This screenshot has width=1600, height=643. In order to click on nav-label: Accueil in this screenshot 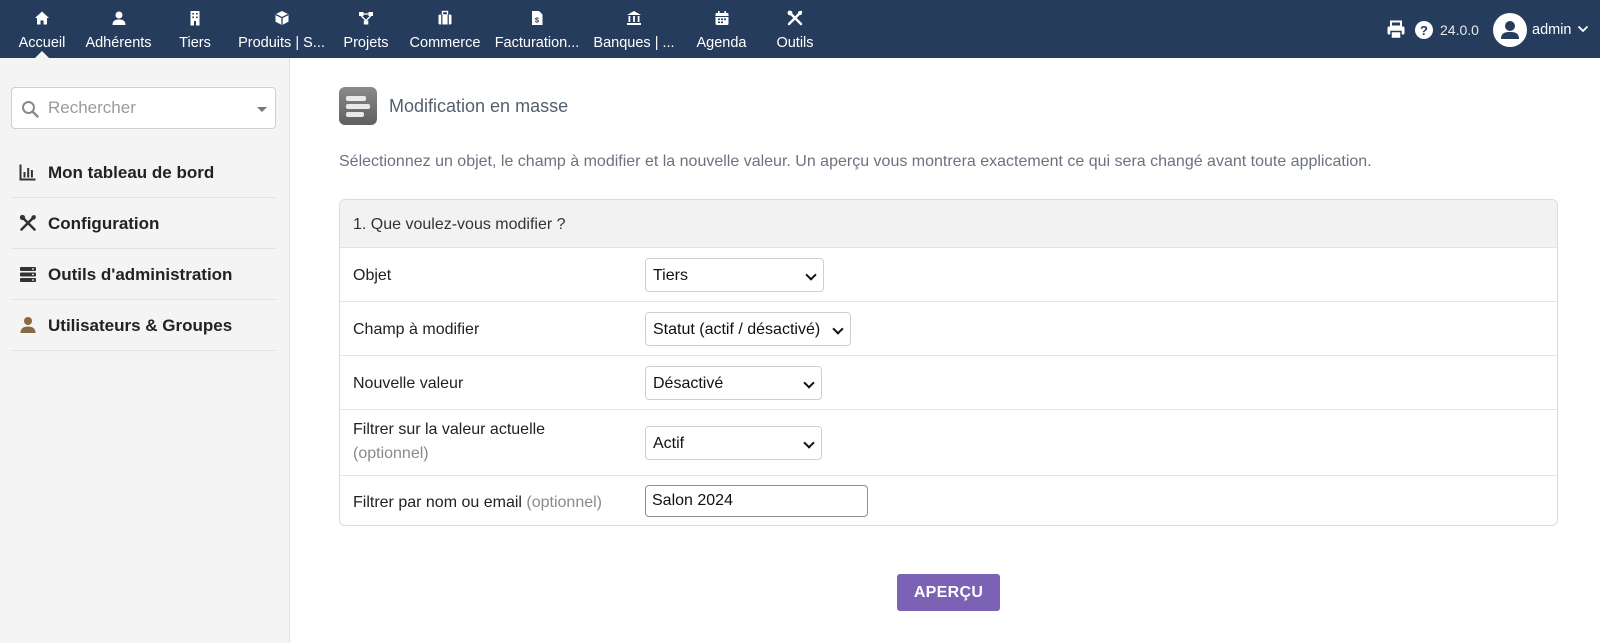, I will do `click(42, 43)`.